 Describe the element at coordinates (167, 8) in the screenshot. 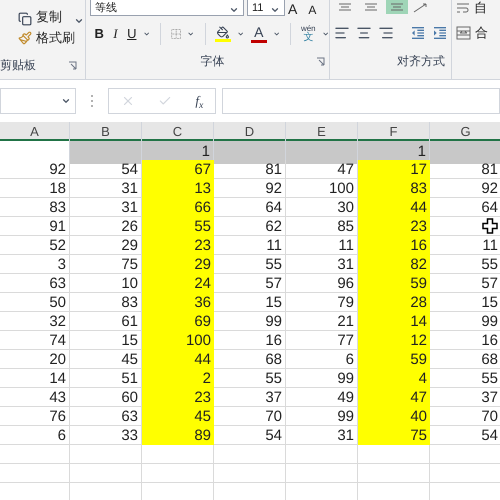

I see `font-name-field: 等线` at that location.